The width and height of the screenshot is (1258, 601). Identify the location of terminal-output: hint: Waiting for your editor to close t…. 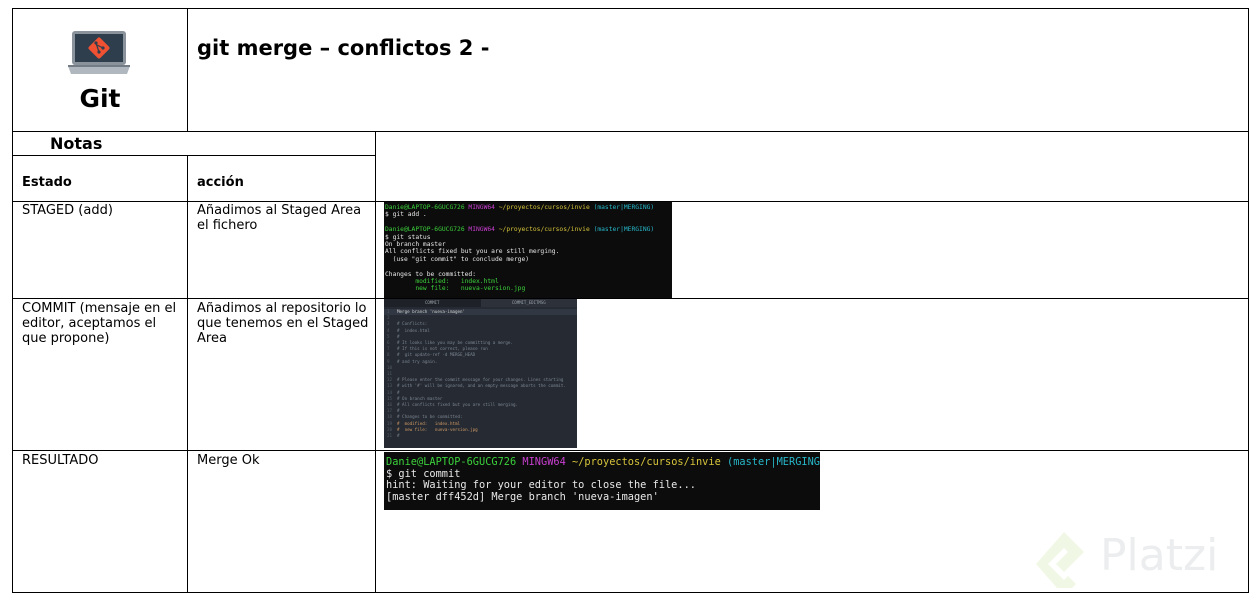
(541, 485).